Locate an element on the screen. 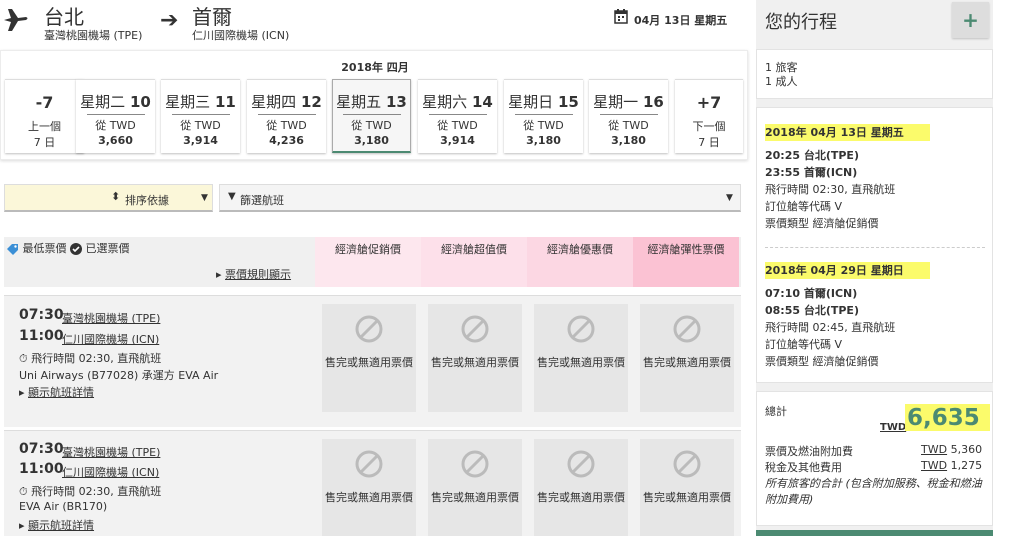 The width and height of the screenshot is (1015, 536). segment-departure: 20:25 台北(TPE) is located at coordinates (812, 155).